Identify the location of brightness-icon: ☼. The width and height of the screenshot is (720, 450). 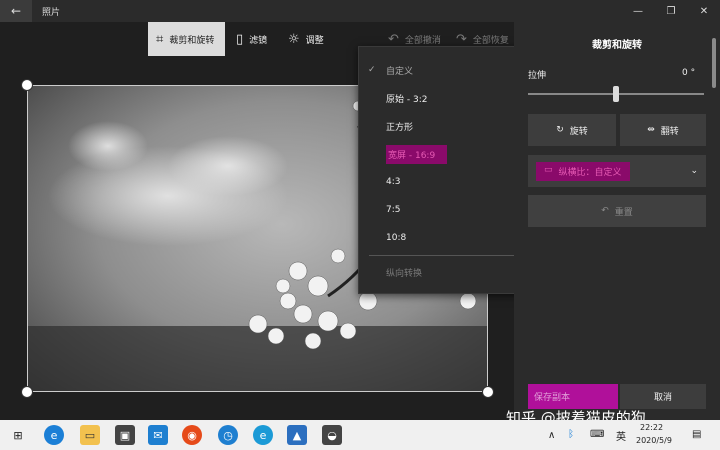
(294, 39).